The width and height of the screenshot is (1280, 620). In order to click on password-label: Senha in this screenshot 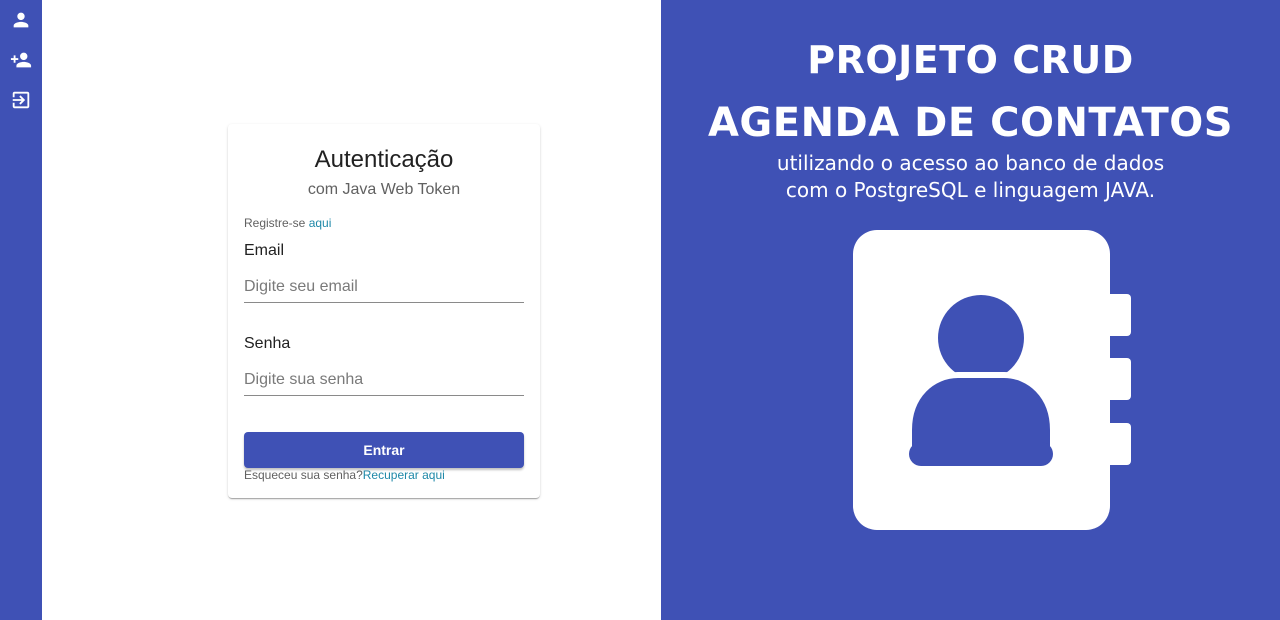, I will do `click(267, 343)`.